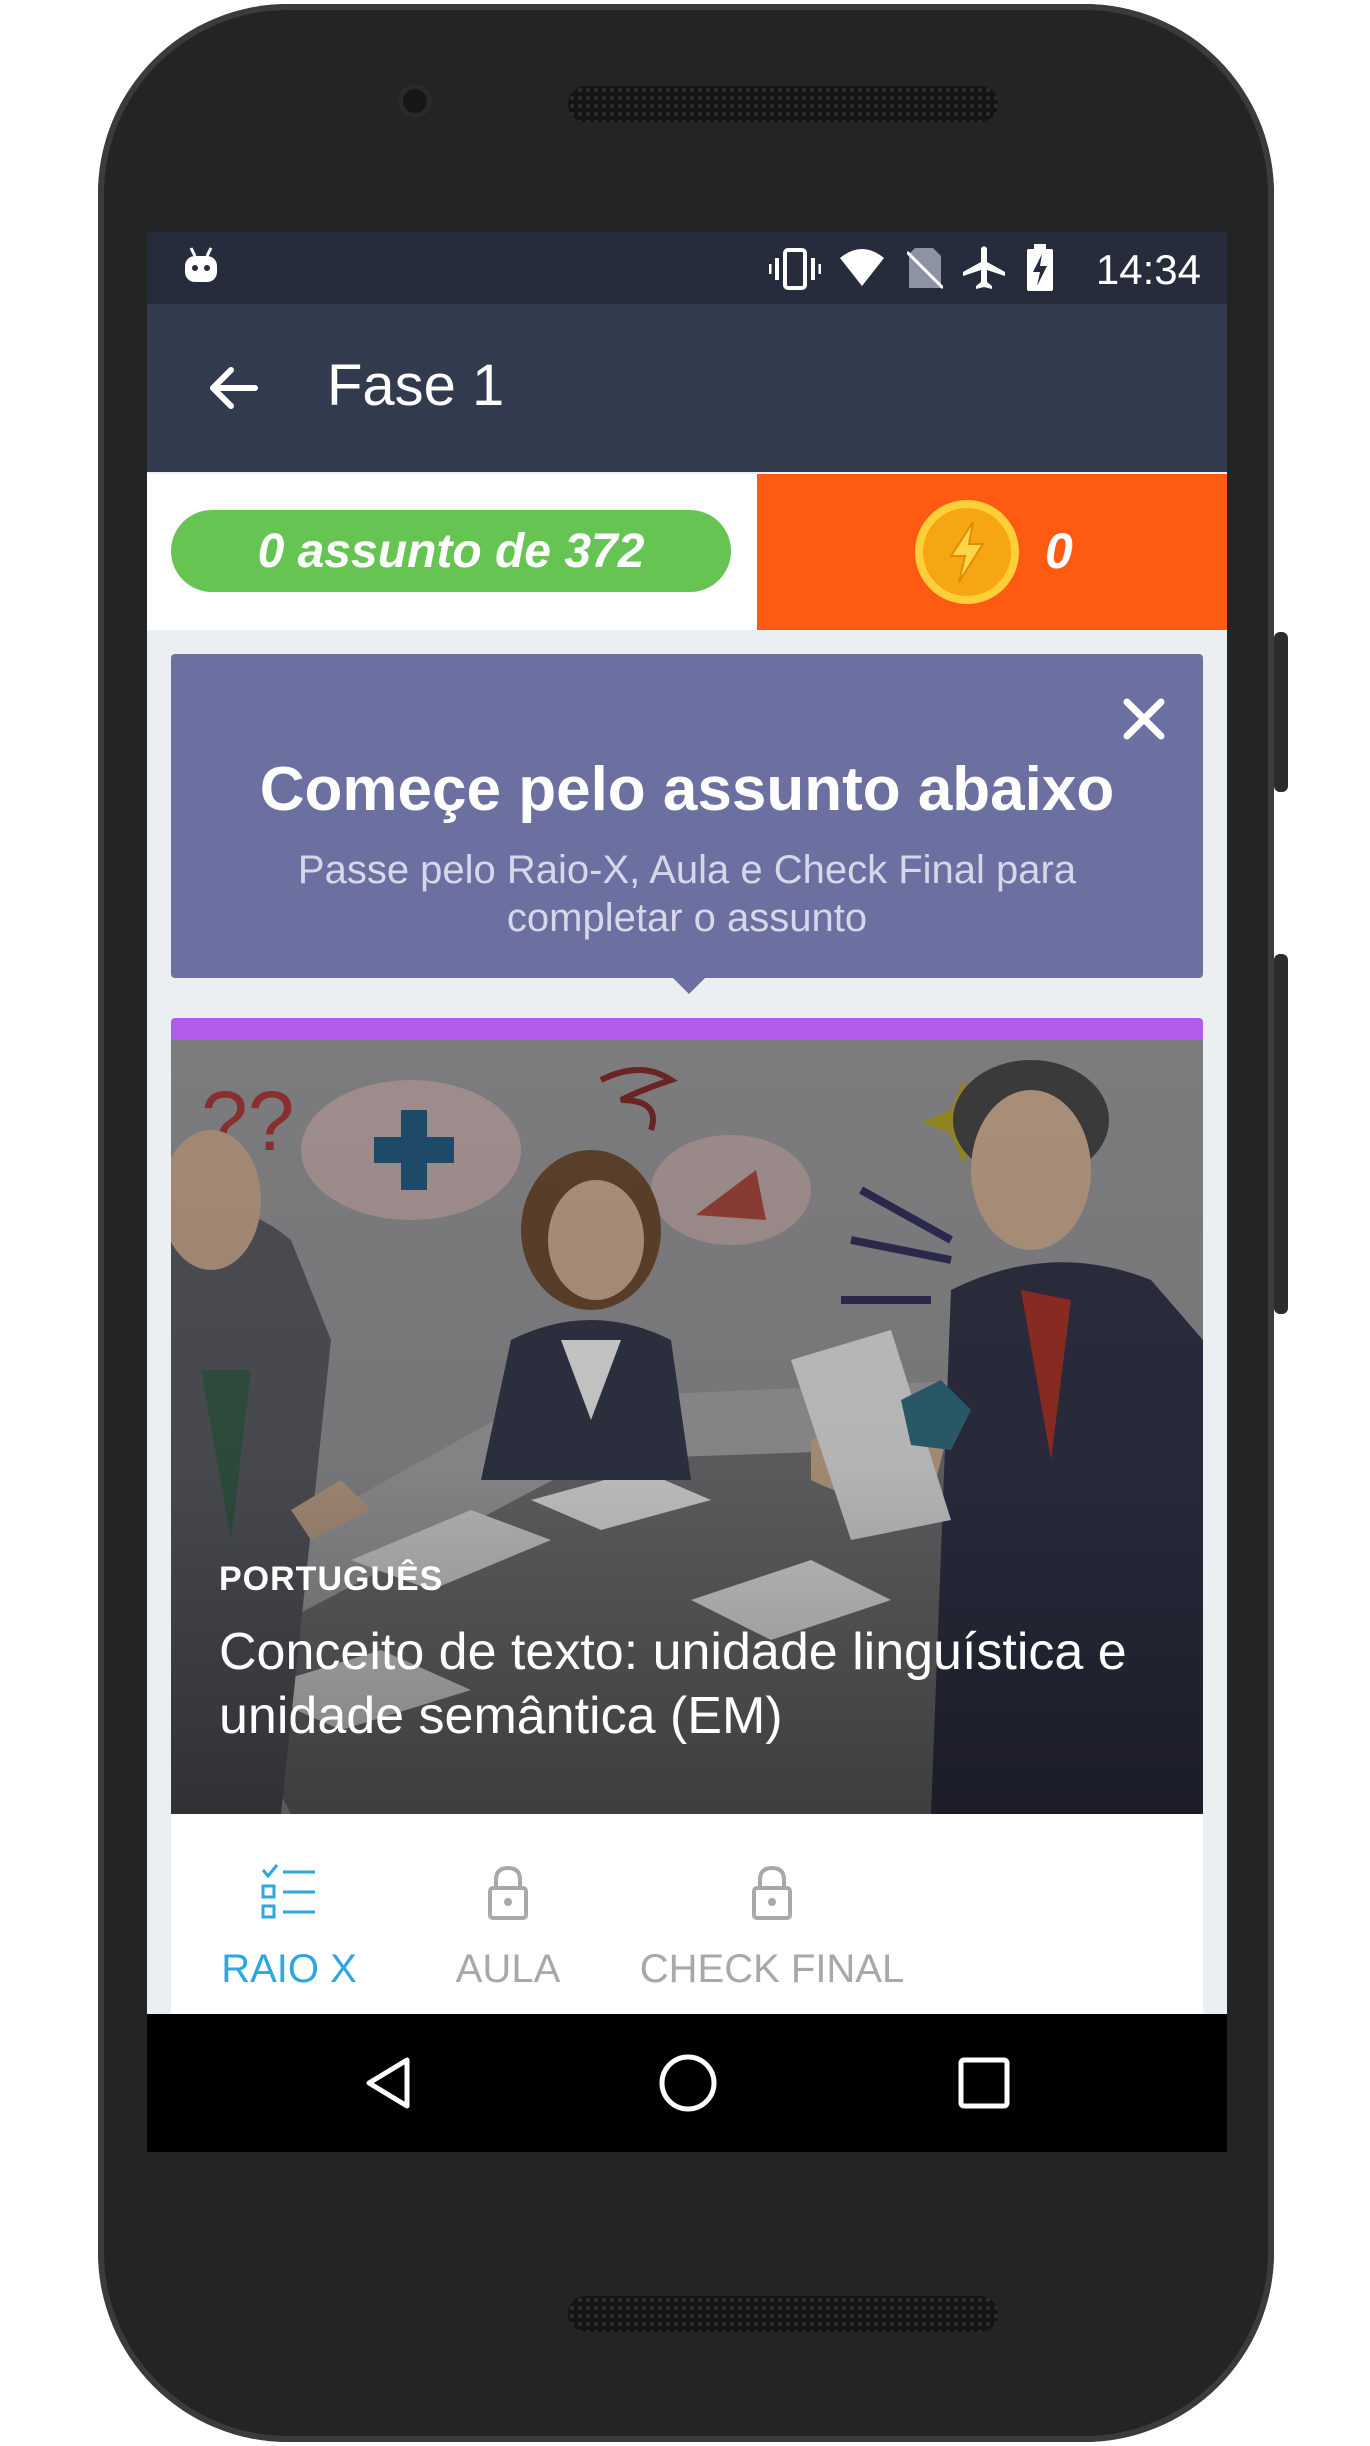 The image size is (1370, 2446). I want to click on nav-home-icon, so click(688, 2083).